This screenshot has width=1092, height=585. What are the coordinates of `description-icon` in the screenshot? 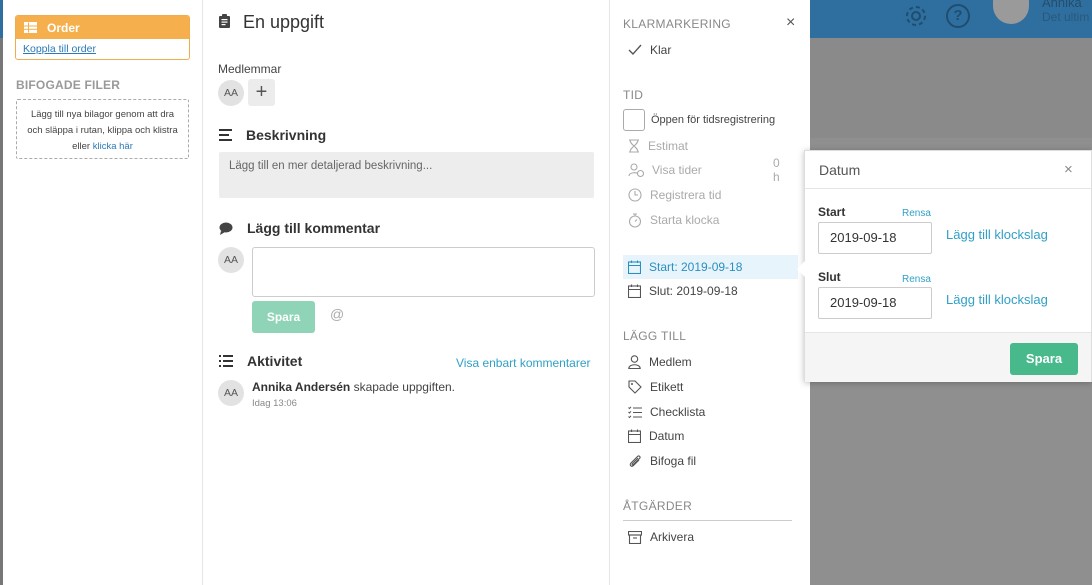 It's located at (225, 135).